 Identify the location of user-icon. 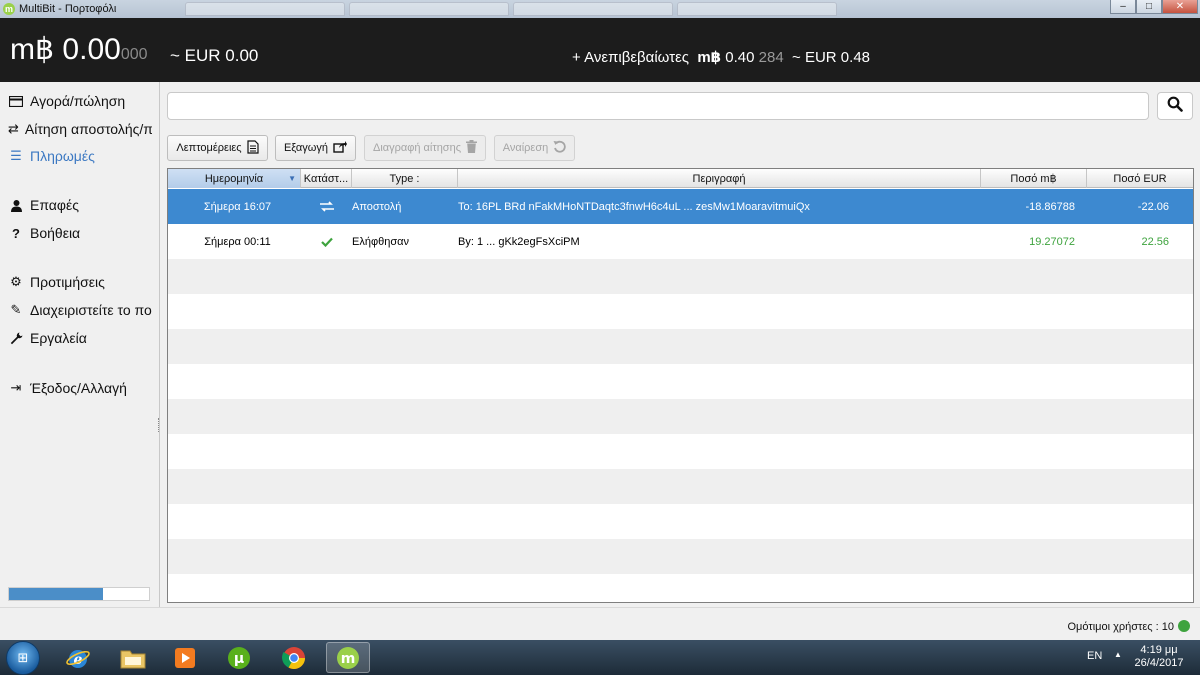
(16, 205).